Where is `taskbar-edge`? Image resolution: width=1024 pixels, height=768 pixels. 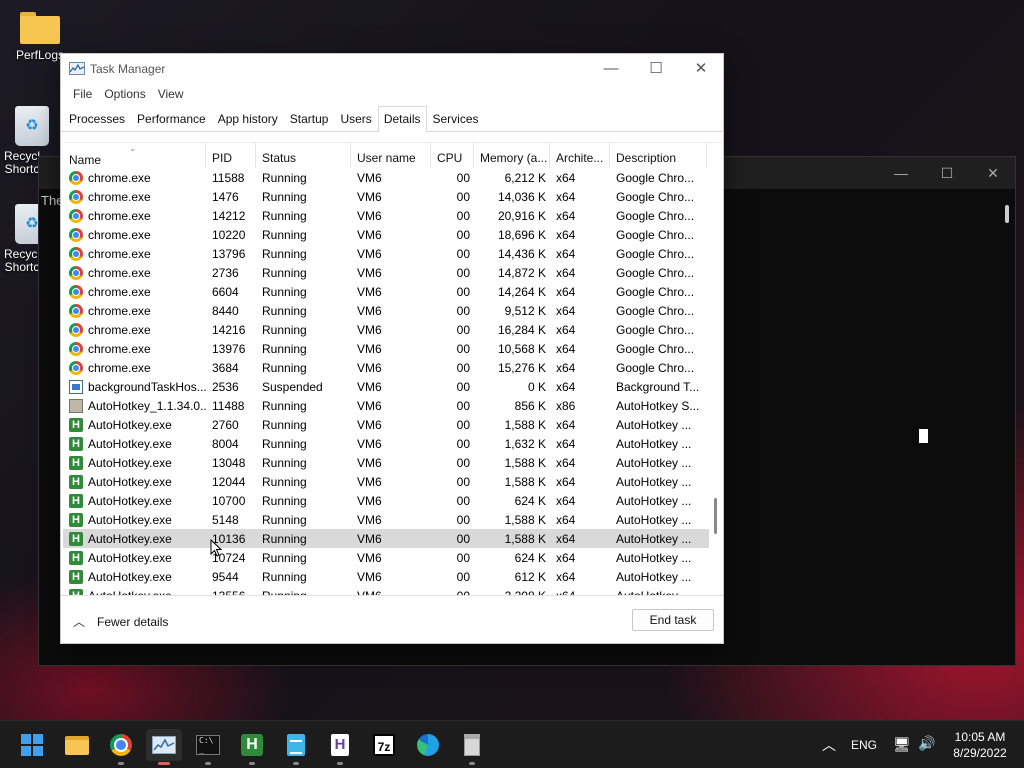 taskbar-edge is located at coordinates (428, 745).